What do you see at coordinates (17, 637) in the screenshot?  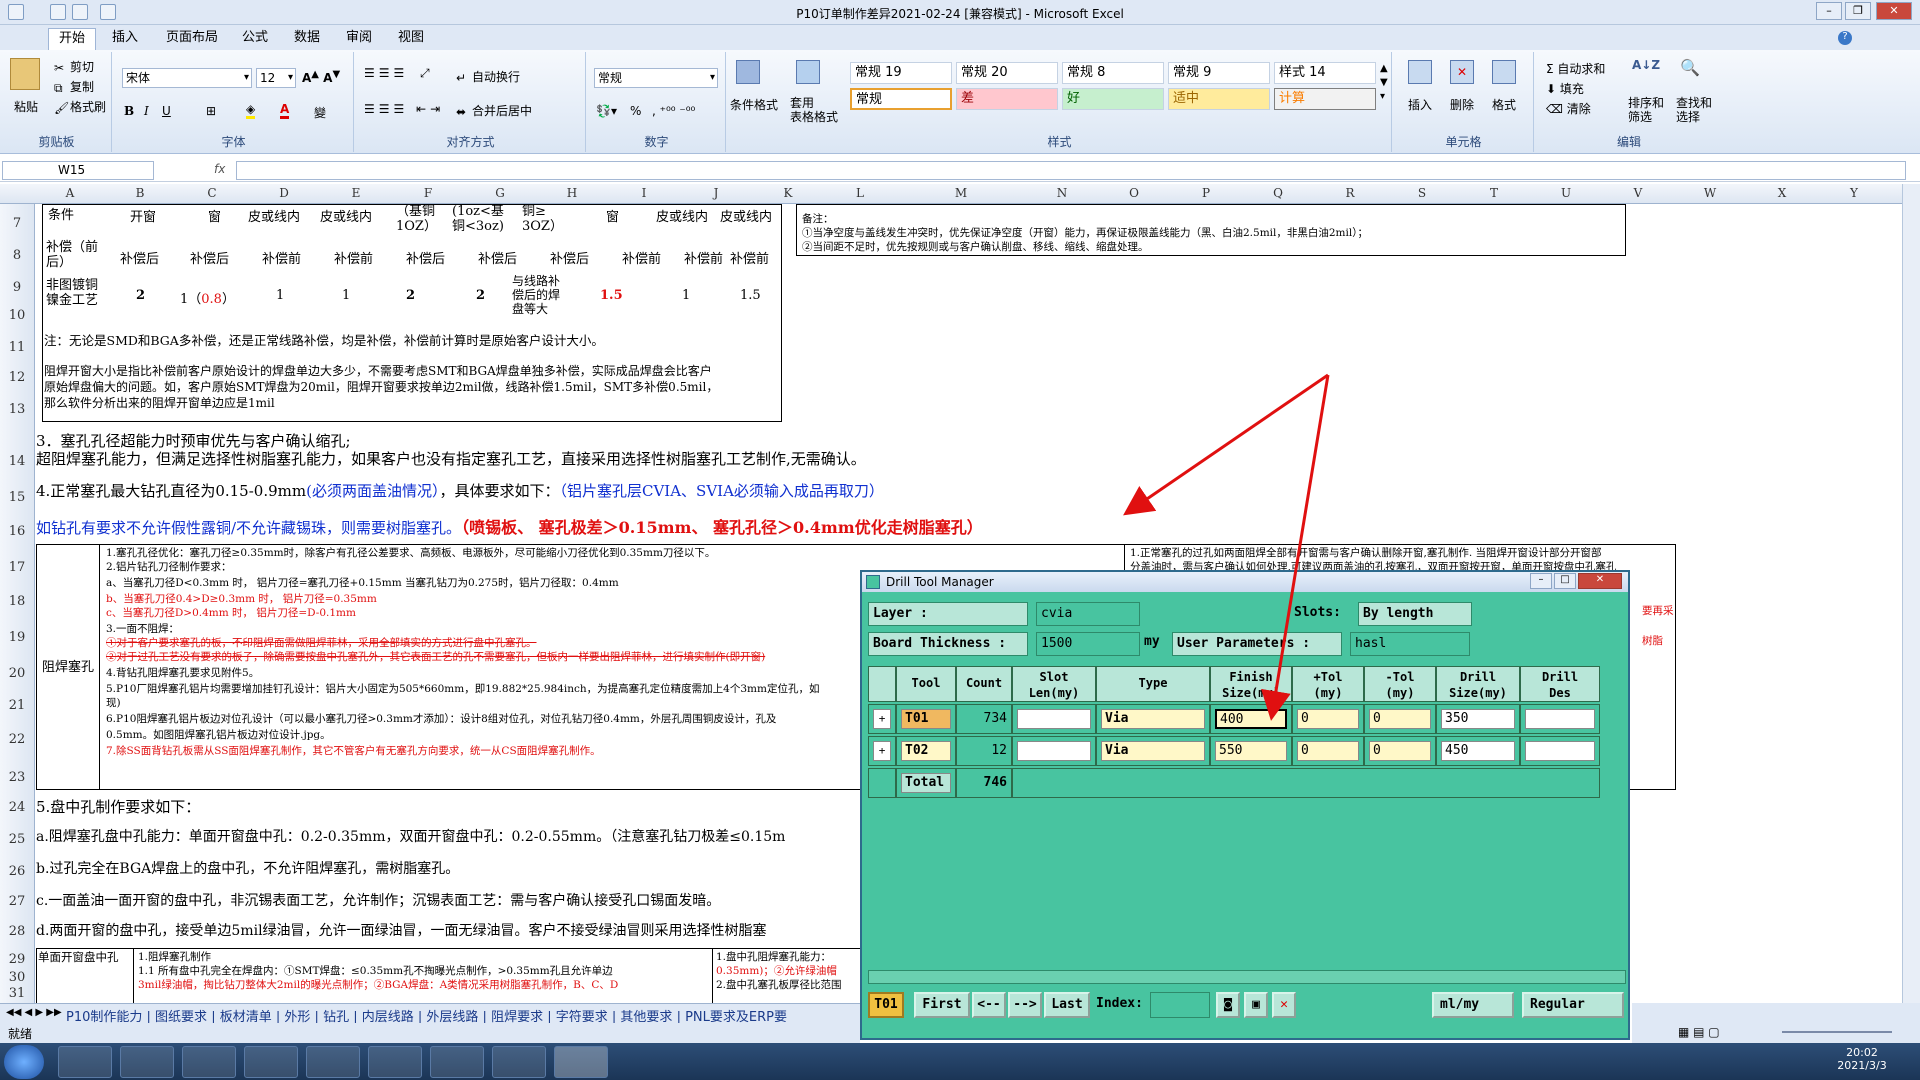 I see `row-header: 19` at bounding box center [17, 637].